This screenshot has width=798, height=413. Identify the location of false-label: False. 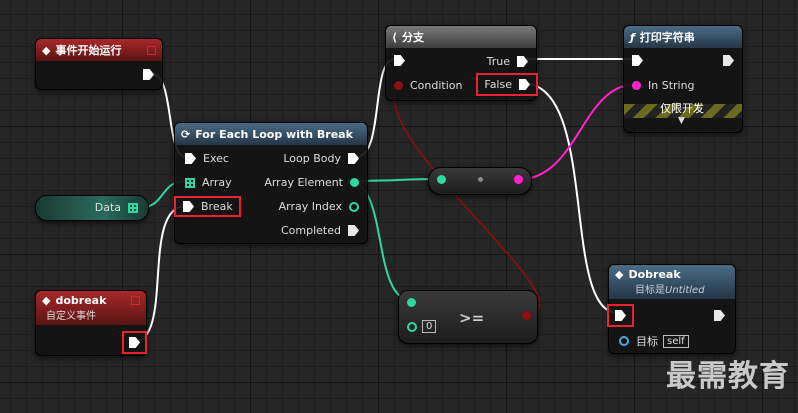
(498, 84).